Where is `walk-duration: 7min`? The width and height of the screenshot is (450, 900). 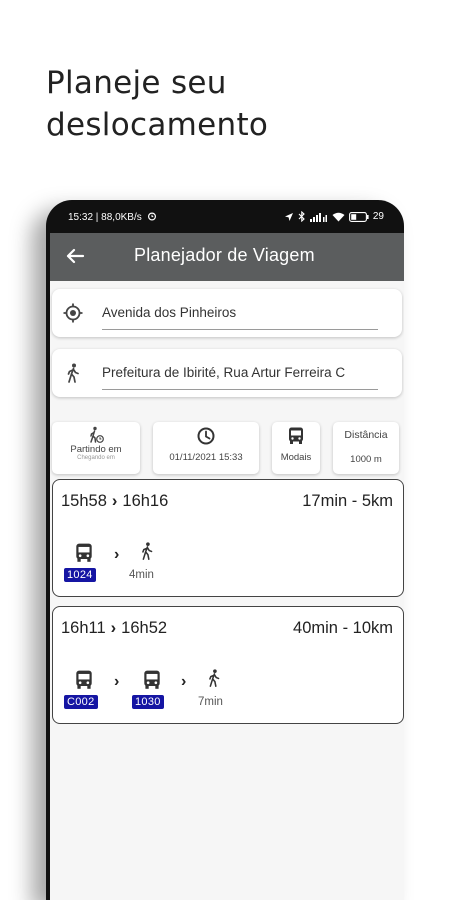 walk-duration: 7min is located at coordinates (210, 702).